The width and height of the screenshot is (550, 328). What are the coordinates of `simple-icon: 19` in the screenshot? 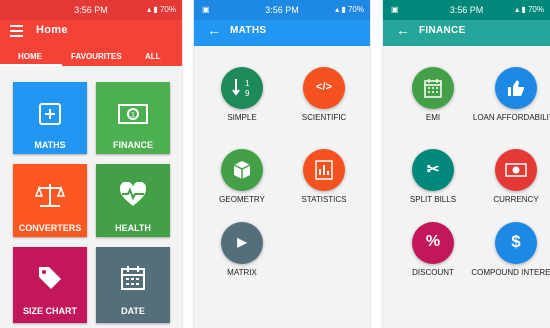 It's located at (241, 88).